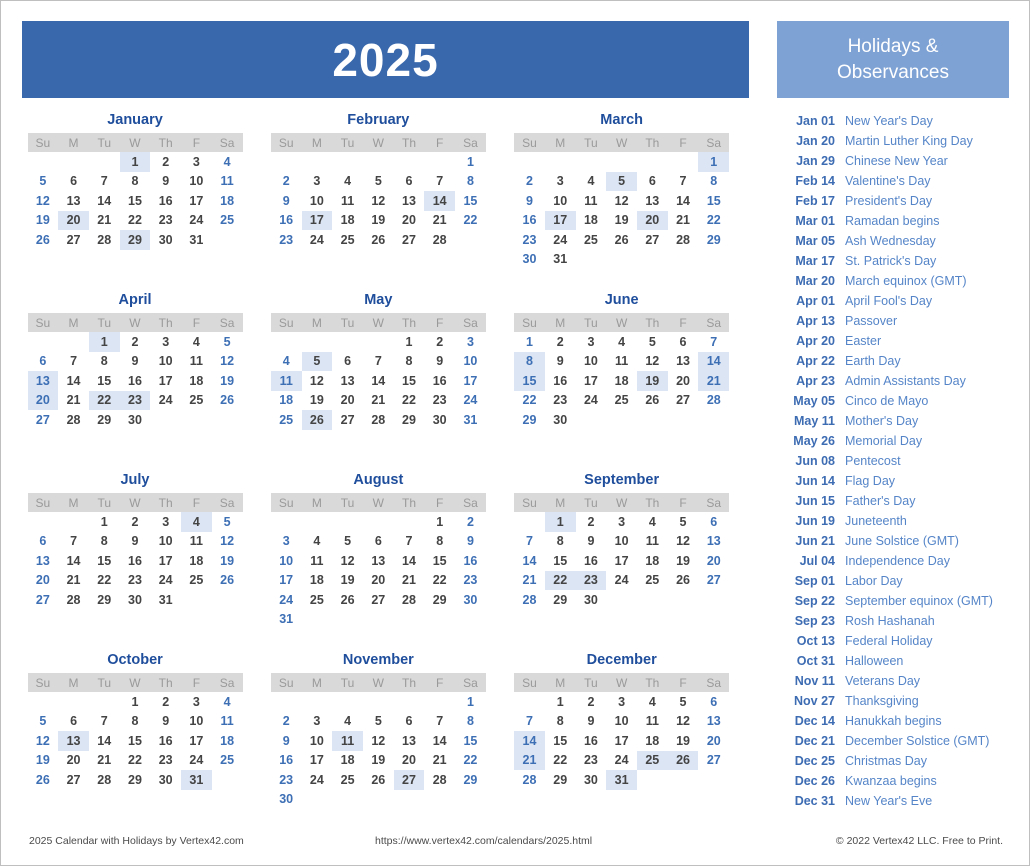 The image size is (1032, 868). Describe the element at coordinates (713, 400) in the screenshot. I see `day-cell: 28` at that location.